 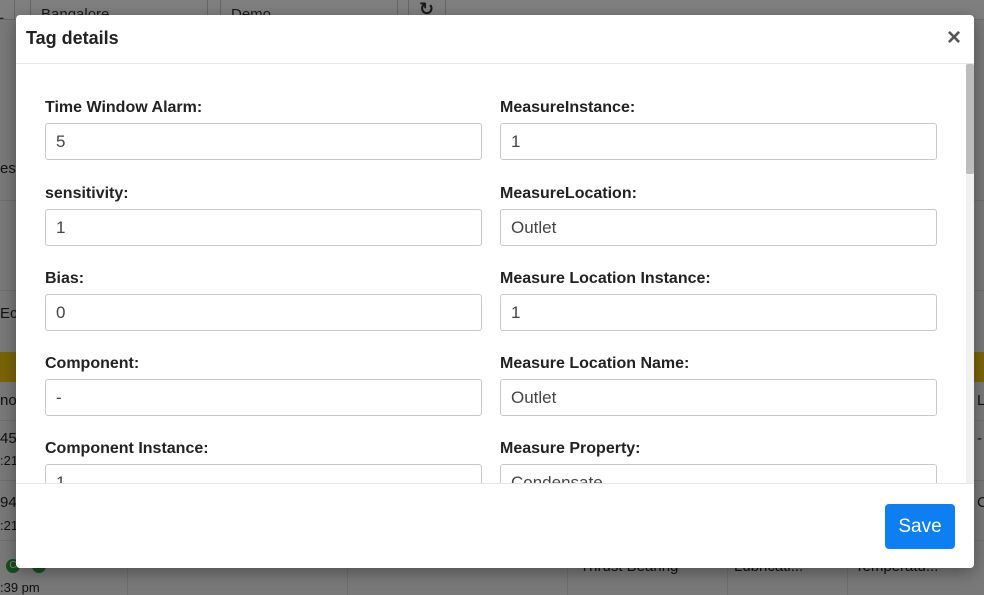 I want to click on measure-property-input, so click(x=718, y=473).